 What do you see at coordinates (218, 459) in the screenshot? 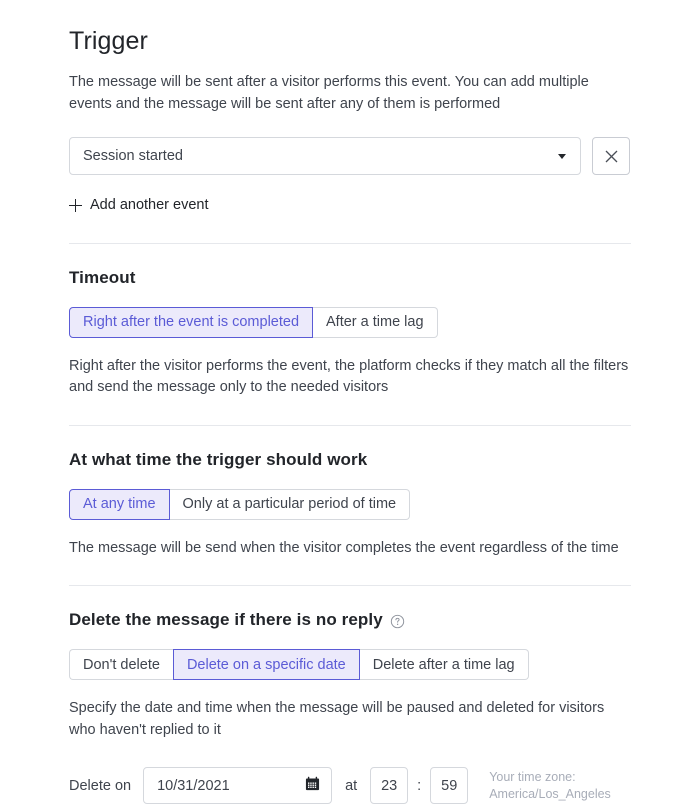
I see `trigger-time-heading-label: At what time the trigger should work` at bounding box center [218, 459].